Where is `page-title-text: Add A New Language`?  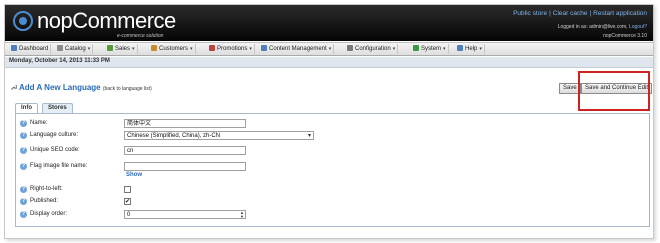 page-title-text: Add A New Language is located at coordinates (60, 87).